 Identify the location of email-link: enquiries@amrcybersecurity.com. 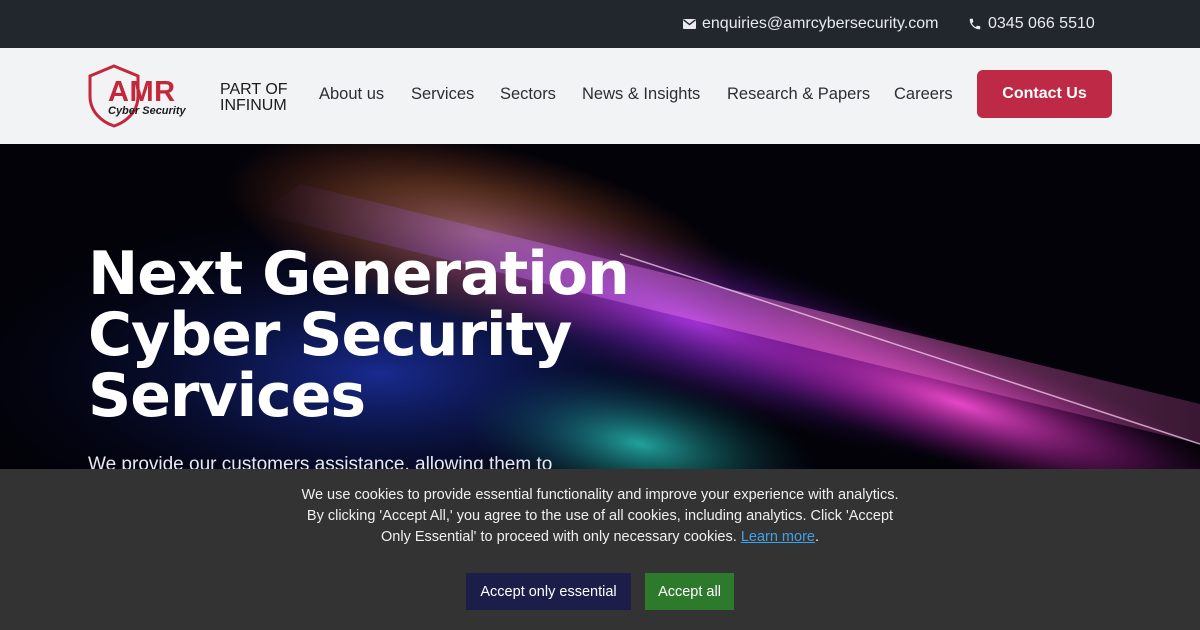
(810, 24).